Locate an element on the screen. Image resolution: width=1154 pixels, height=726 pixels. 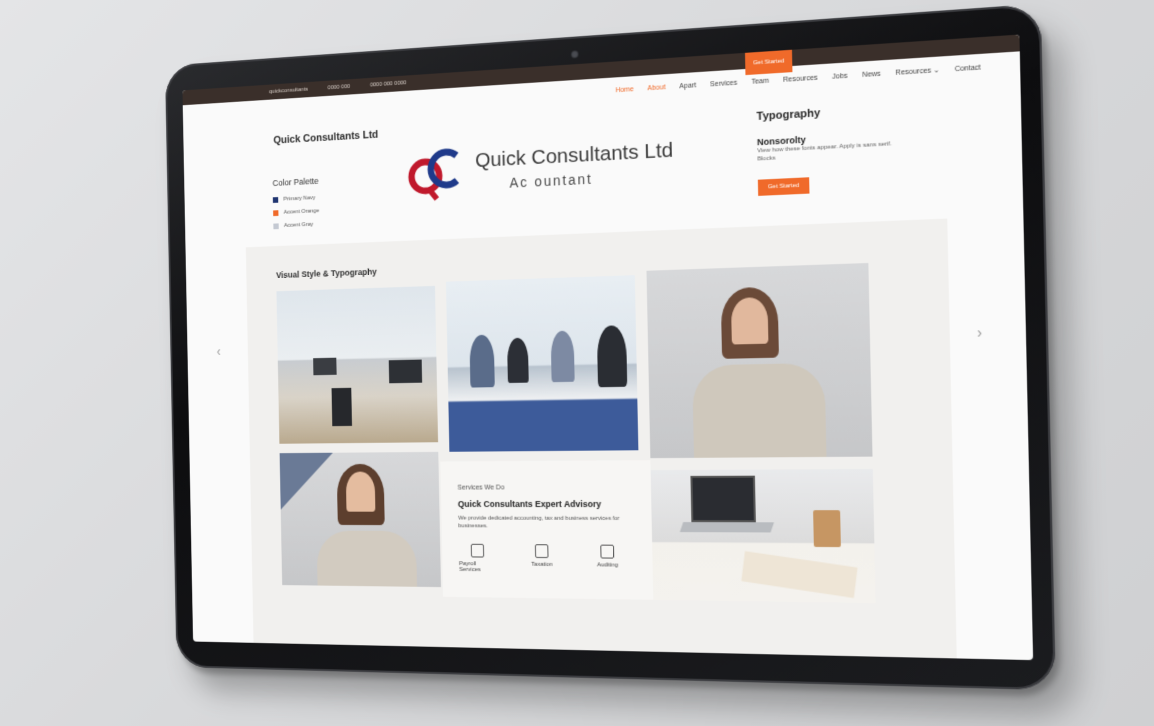
navy-triangle is located at coordinates (307, 481).